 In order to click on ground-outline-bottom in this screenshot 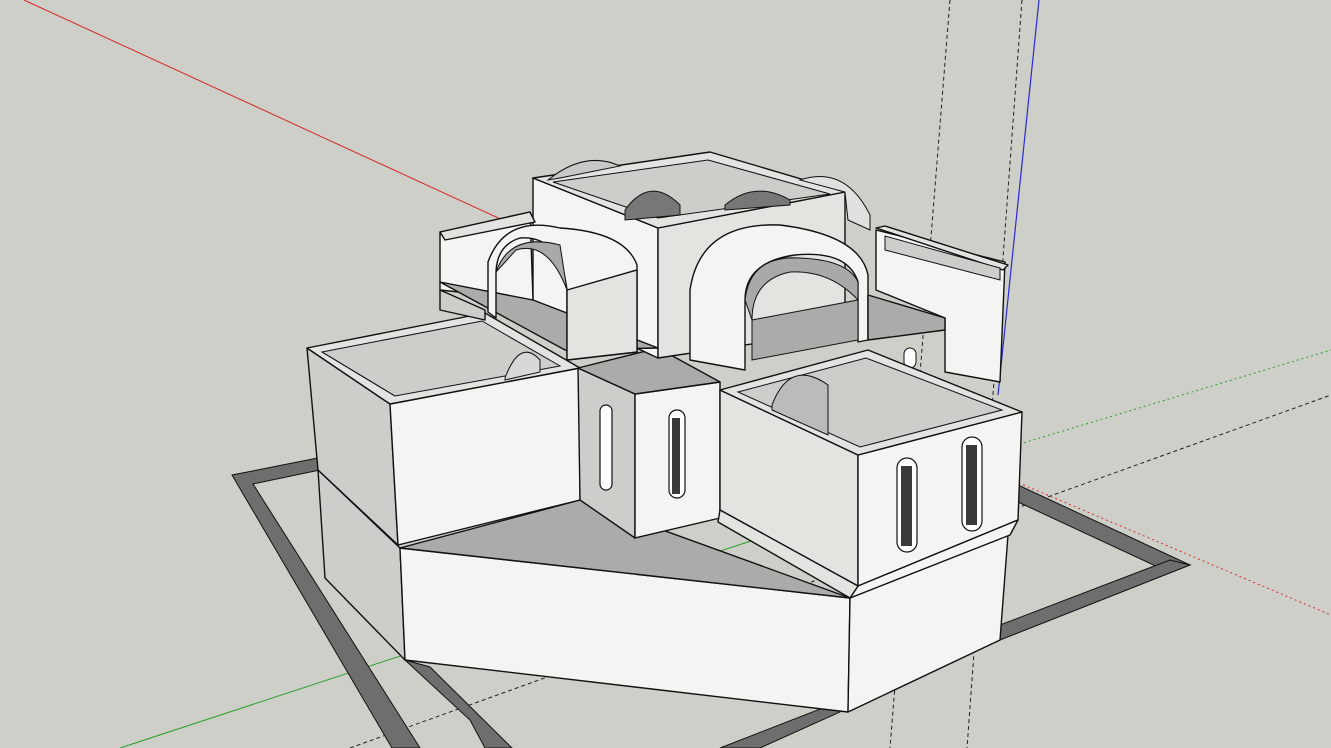, I will do `click(458, 703)`.